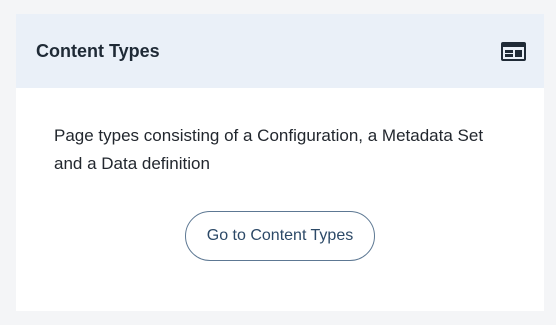 The image size is (556, 325). Describe the element at coordinates (513, 51) in the screenshot. I see `layout-grid-icon` at that location.